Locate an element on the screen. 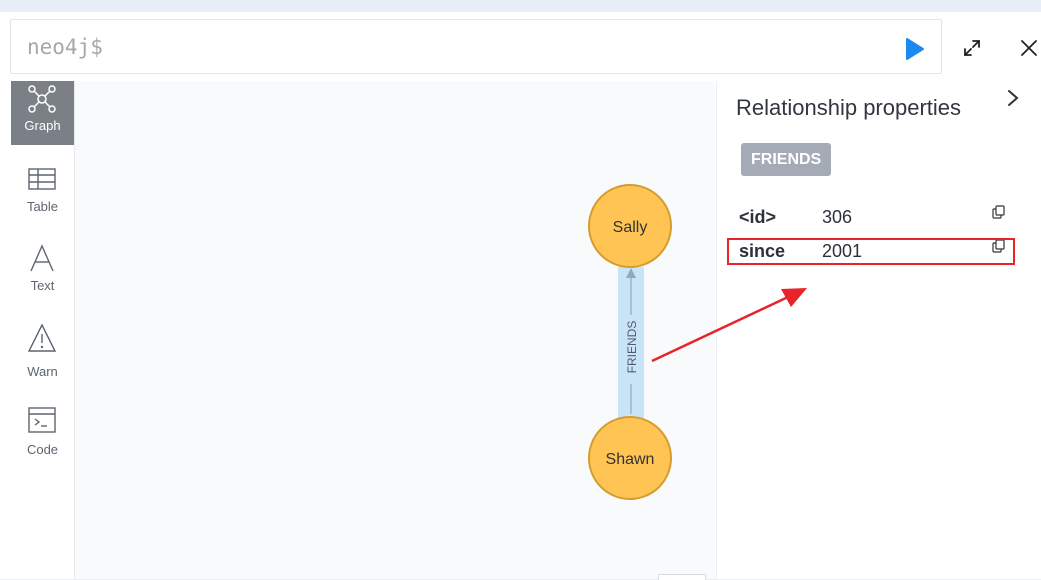  node-label: Sally is located at coordinates (630, 227).